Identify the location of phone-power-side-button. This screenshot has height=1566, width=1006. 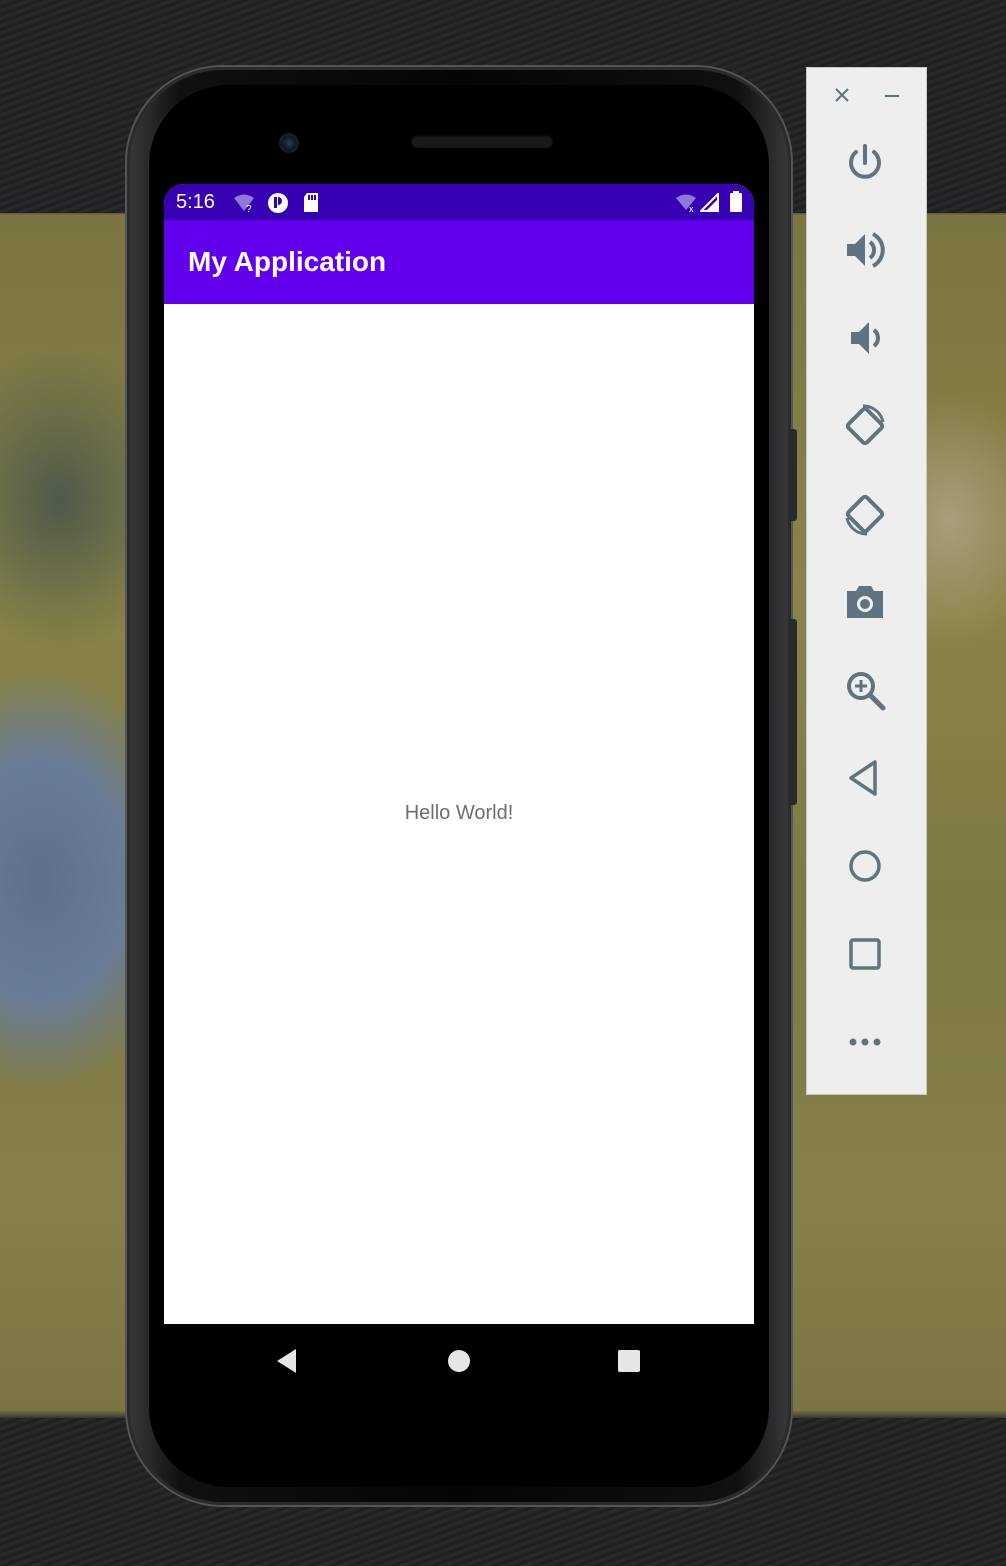
(794, 475).